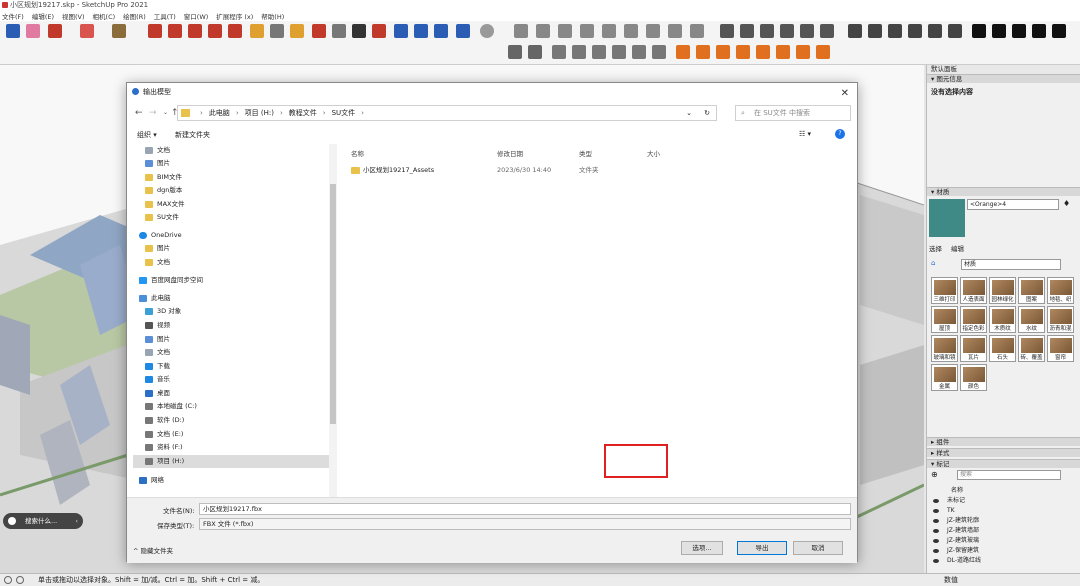 The height and width of the screenshot is (586, 1080). What do you see at coordinates (55, 31) in the screenshot?
I see `line-tool-icon` at bounding box center [55, 31].